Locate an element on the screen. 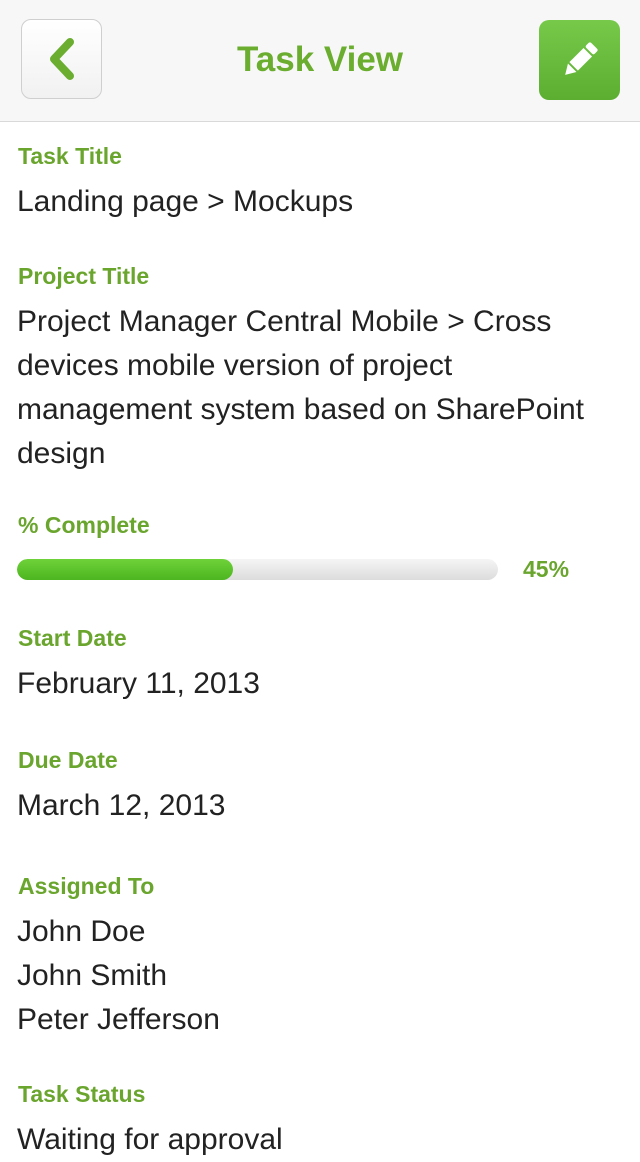 Image resolution: width=640 pixels, height=1162 pixels. assignee-list: John Doe John Smith Peter Jefferson is located at coordinates (317, 976).